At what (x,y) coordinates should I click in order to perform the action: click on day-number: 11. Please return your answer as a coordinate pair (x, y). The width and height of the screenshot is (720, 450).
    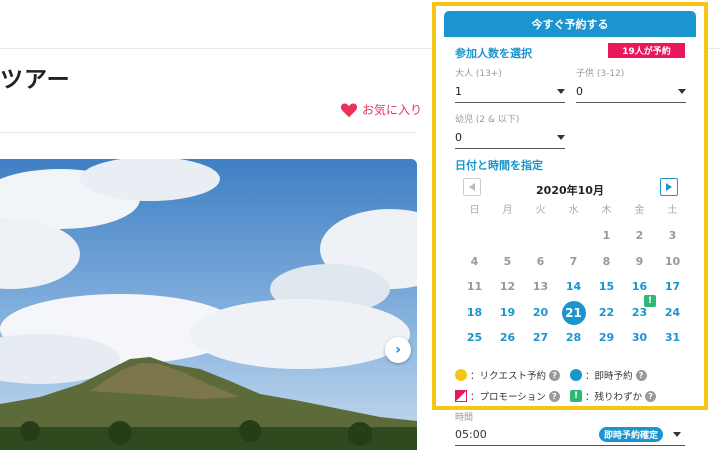
    Looking at the image, I should click on (474, 287).